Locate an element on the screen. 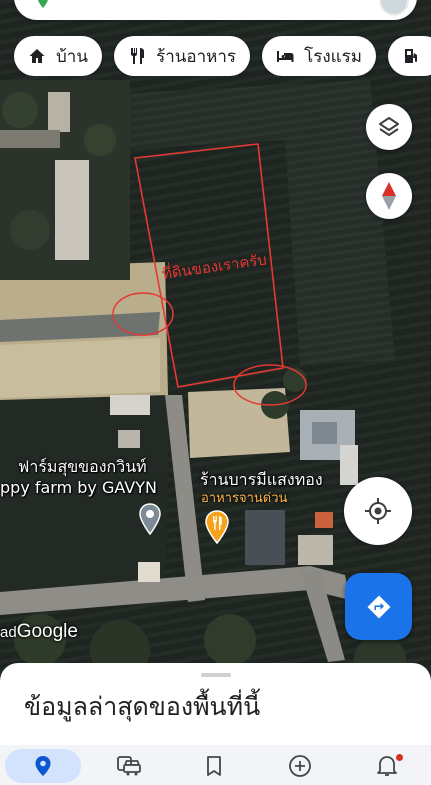  home-icon is located at coordinates (37, 56).